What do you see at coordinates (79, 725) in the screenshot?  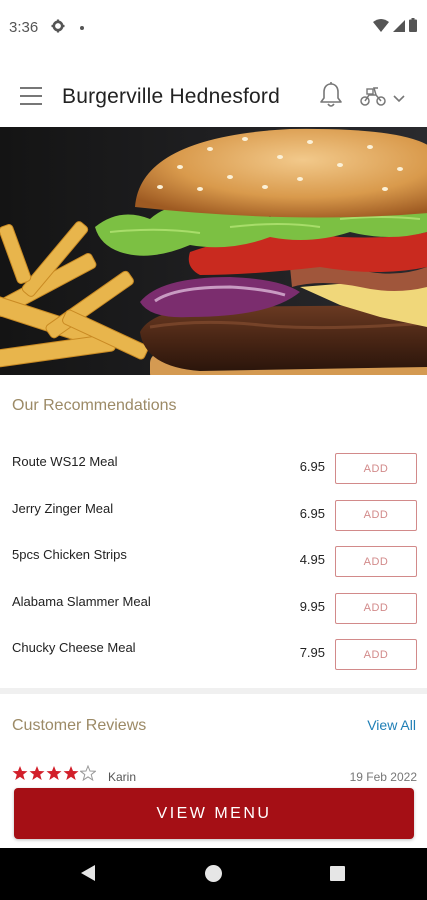 I see `reviews-title: Customer Reviews` at bounding box center [79, 725].